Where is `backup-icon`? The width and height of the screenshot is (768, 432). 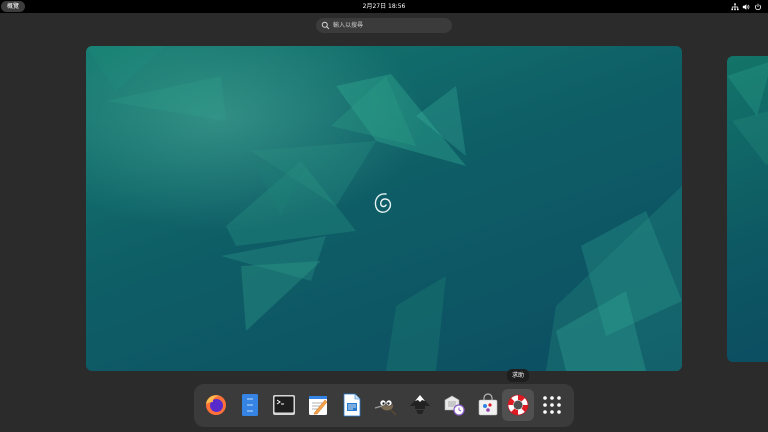
backup-icon is located at coordinates (454, 405).